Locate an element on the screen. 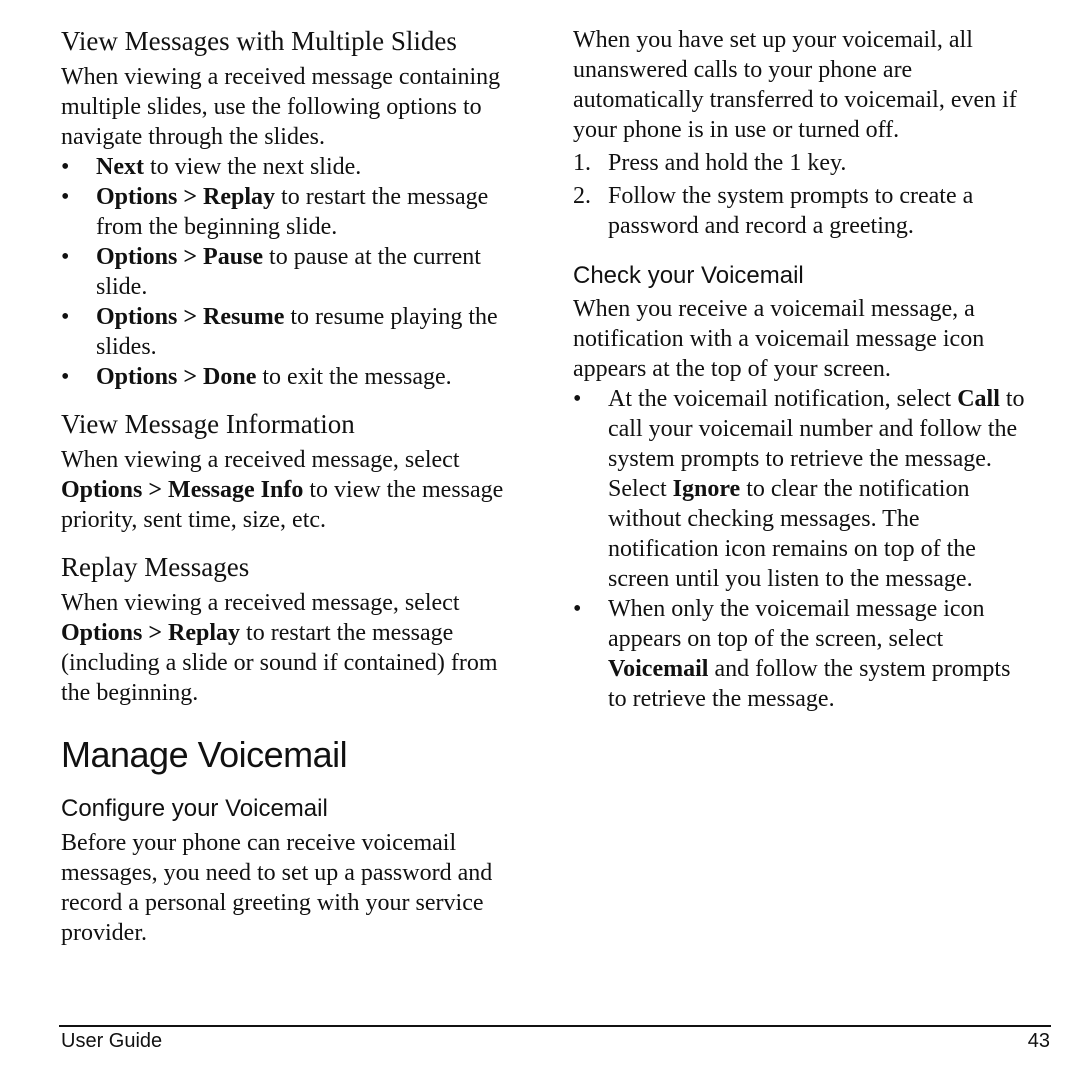 The image size is (1080, 1080). footer-divider is located at coordinates (555, 1026).